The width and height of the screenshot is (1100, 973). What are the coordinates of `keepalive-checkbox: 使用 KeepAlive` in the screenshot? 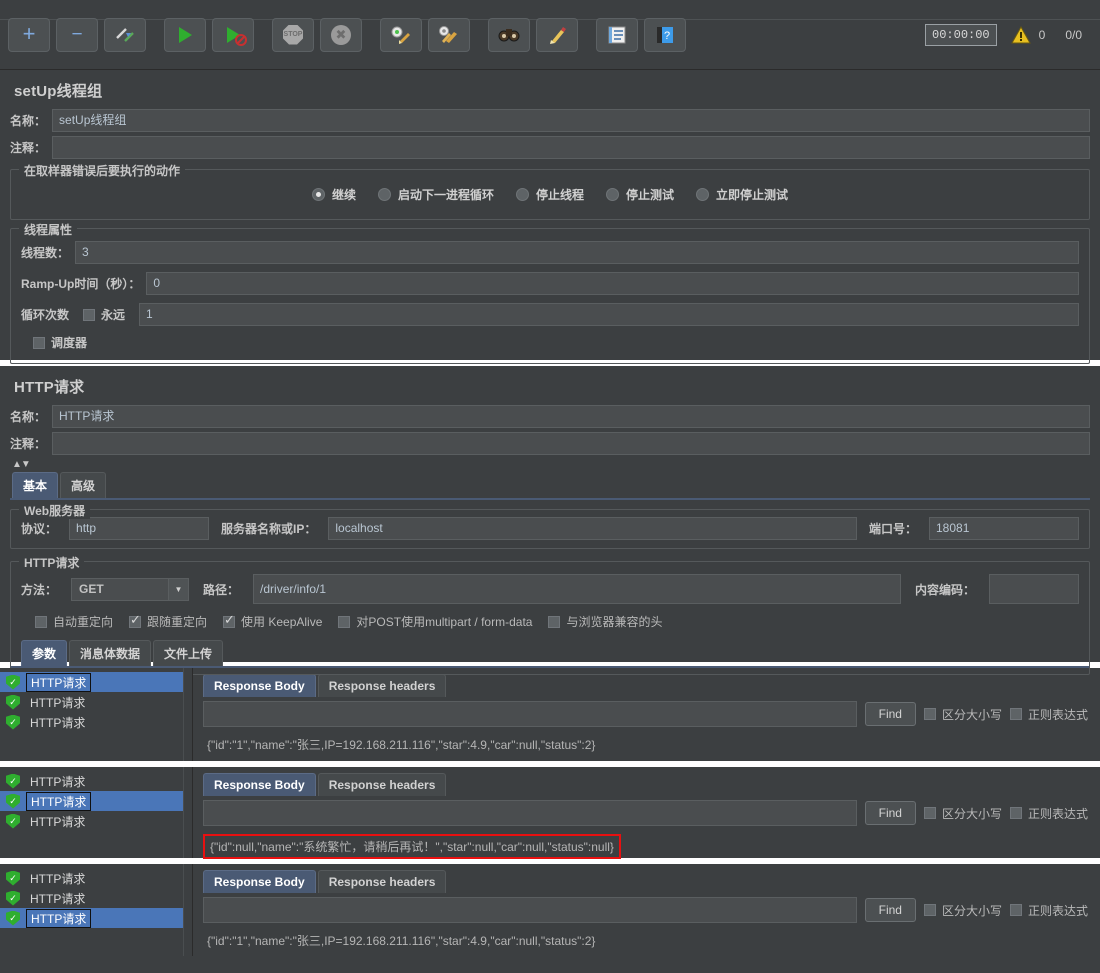 It's located at (272, 621).